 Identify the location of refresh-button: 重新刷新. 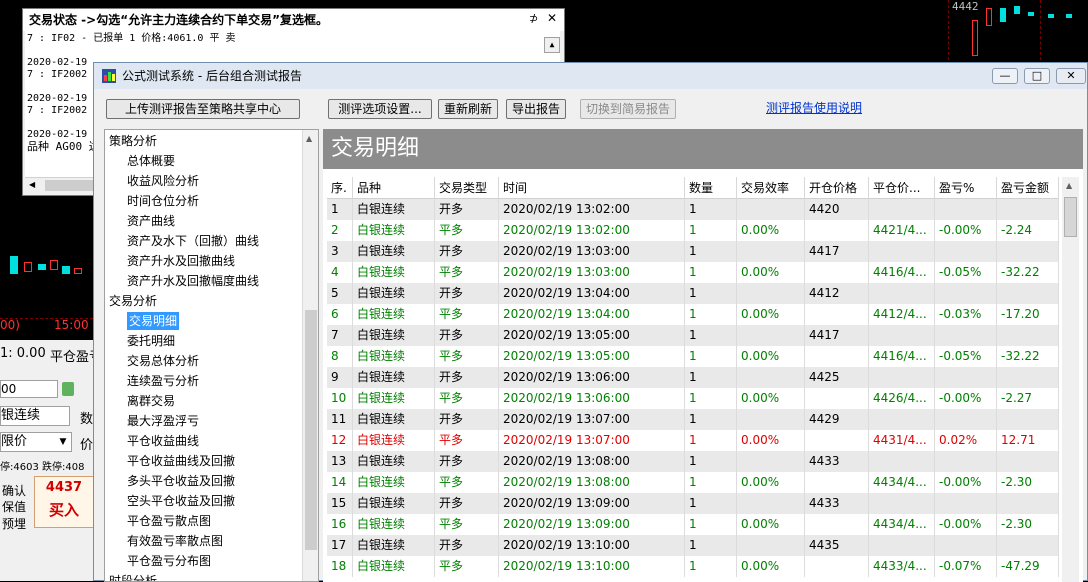
(468, 109).